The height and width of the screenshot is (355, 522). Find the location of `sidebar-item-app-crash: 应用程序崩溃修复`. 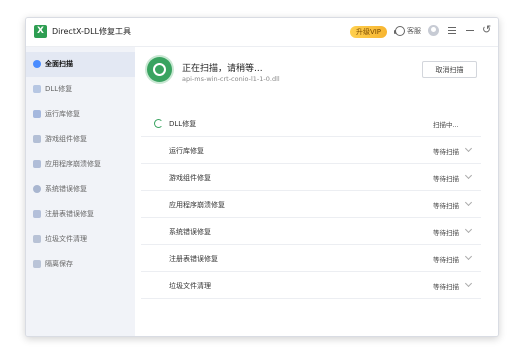

sidebar-item-app-crash: 应用程序崩溃修复 is located at coordinates (80, 164).